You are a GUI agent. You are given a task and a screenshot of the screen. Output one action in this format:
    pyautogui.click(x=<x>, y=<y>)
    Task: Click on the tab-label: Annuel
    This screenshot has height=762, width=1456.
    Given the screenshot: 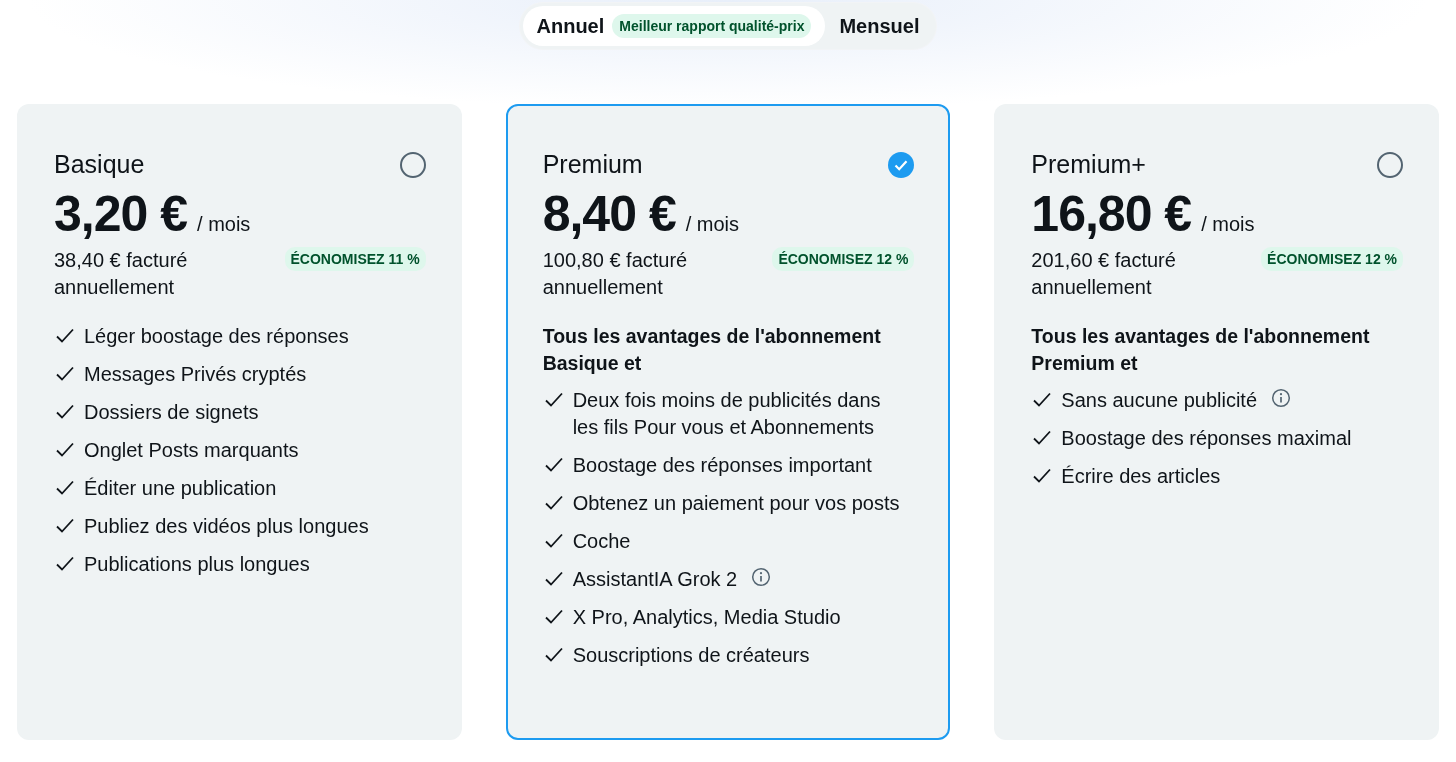 What is the action you would take?
    pyautogui.click(x=570, y=26)
    